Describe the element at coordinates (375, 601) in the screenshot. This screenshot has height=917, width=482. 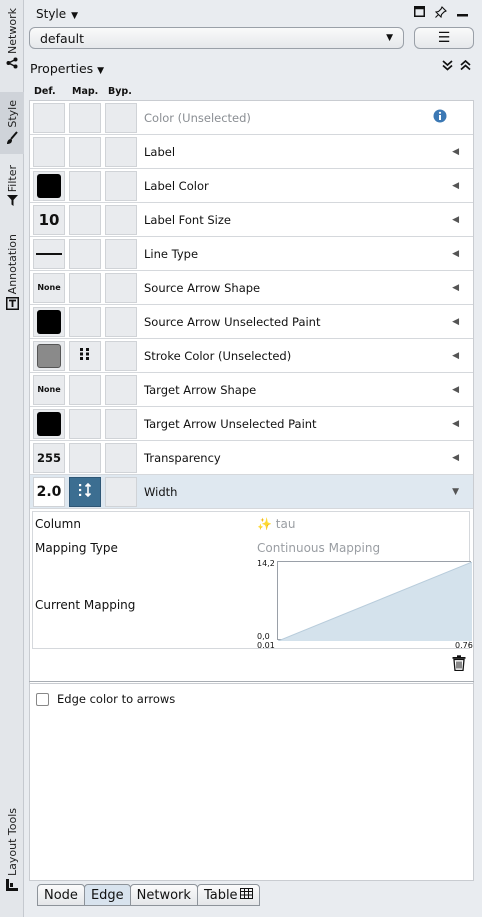
I see `continuous-mapping-chart` at that location.